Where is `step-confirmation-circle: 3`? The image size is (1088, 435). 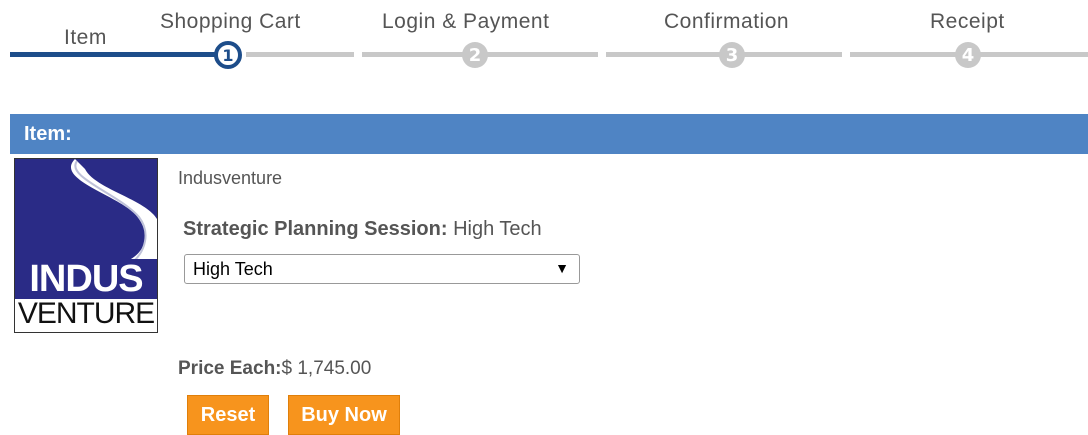 step-confirmation-circle: 3 is located at coordinates (732, 55).